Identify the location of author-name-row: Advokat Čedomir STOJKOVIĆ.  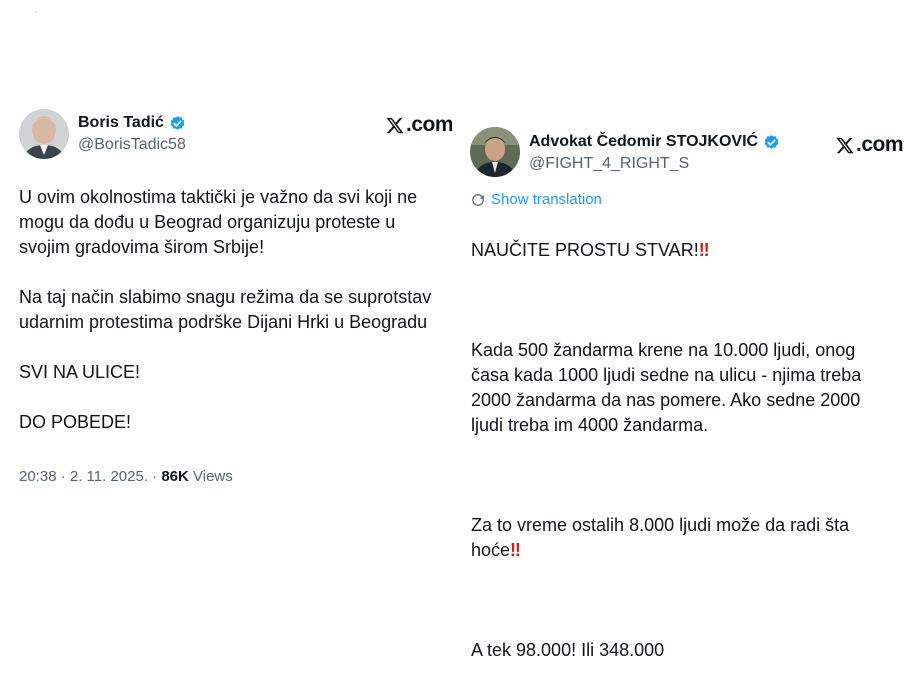
(654, 142).